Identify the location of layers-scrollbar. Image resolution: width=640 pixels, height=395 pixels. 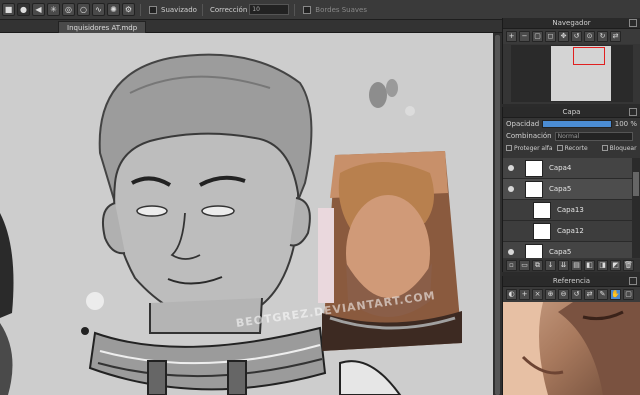
(636, 208).